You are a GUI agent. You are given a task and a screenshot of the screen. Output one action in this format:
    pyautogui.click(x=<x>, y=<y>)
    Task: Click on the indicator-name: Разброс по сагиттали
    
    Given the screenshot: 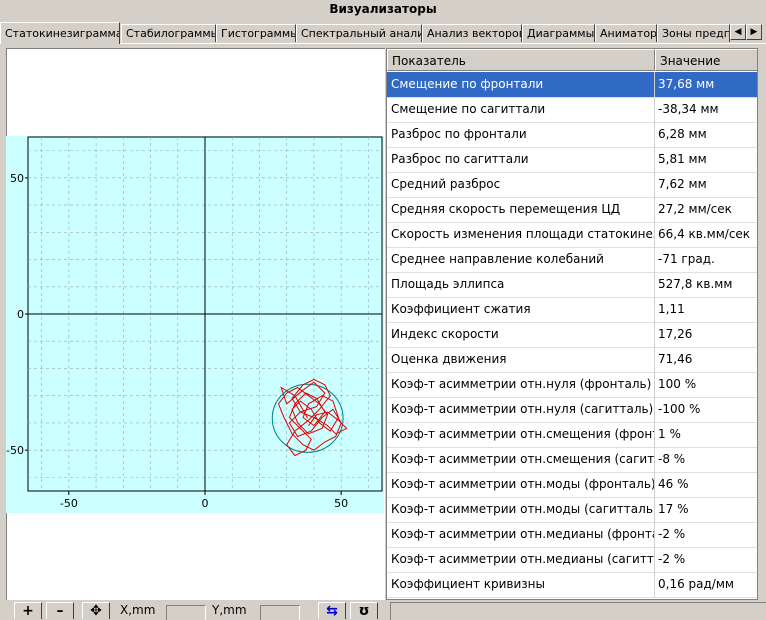 What is the action you would take?
    pyautogui.click(x=521, y=159)
    